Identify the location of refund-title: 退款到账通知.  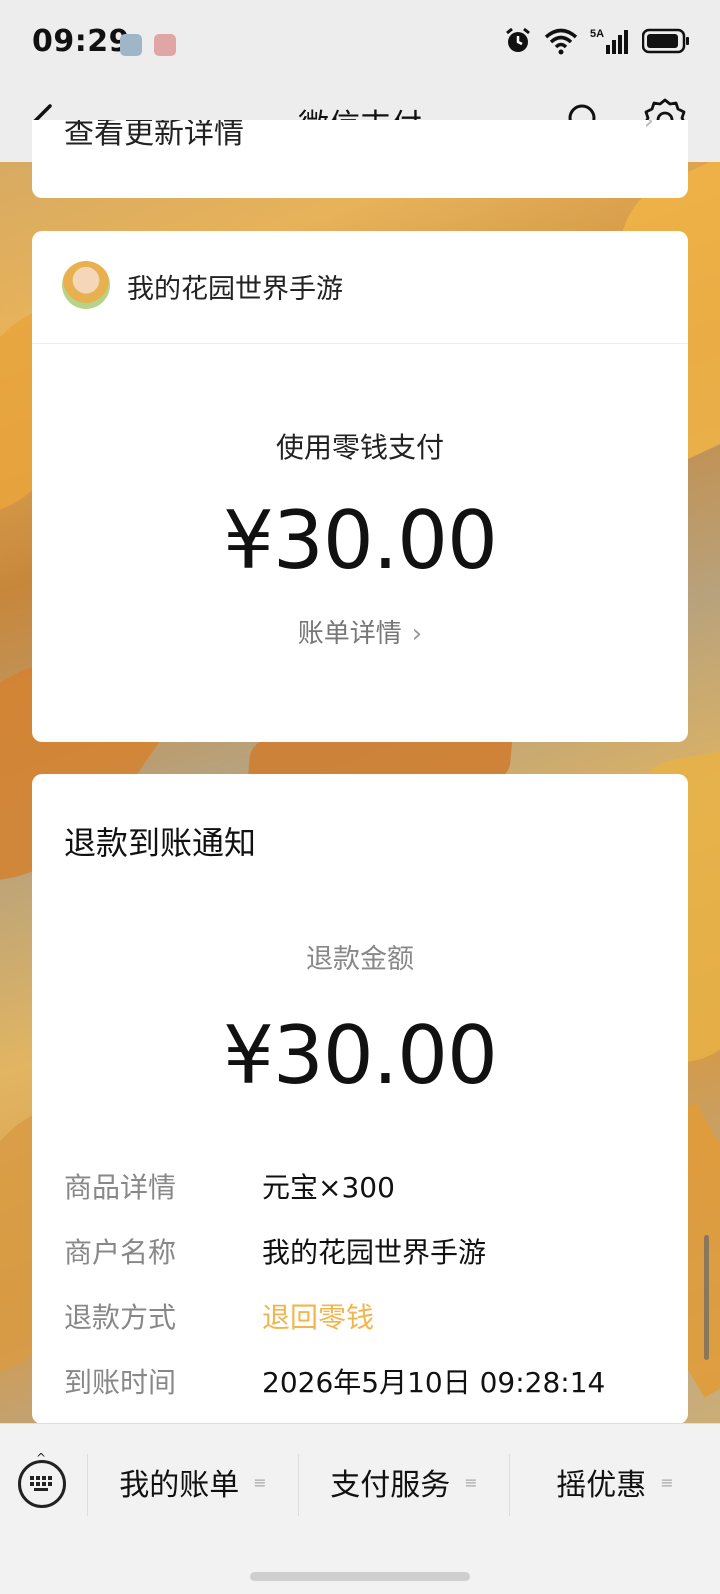
(160, 843).